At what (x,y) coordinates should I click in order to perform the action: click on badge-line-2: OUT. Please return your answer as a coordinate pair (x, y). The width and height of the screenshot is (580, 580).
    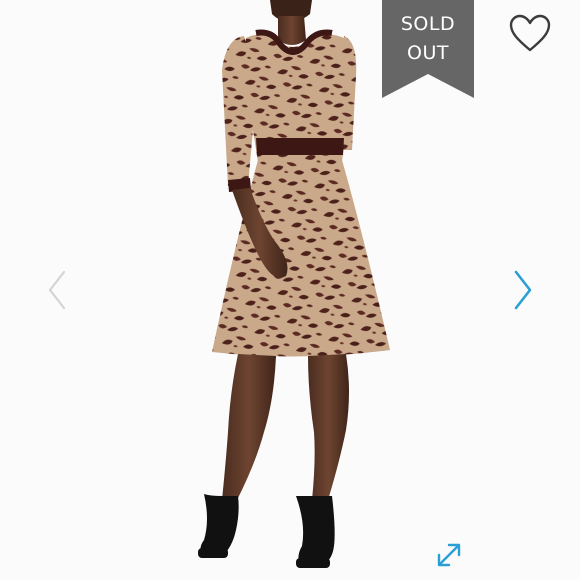
    Looking at the image, I should click on (428, 53).